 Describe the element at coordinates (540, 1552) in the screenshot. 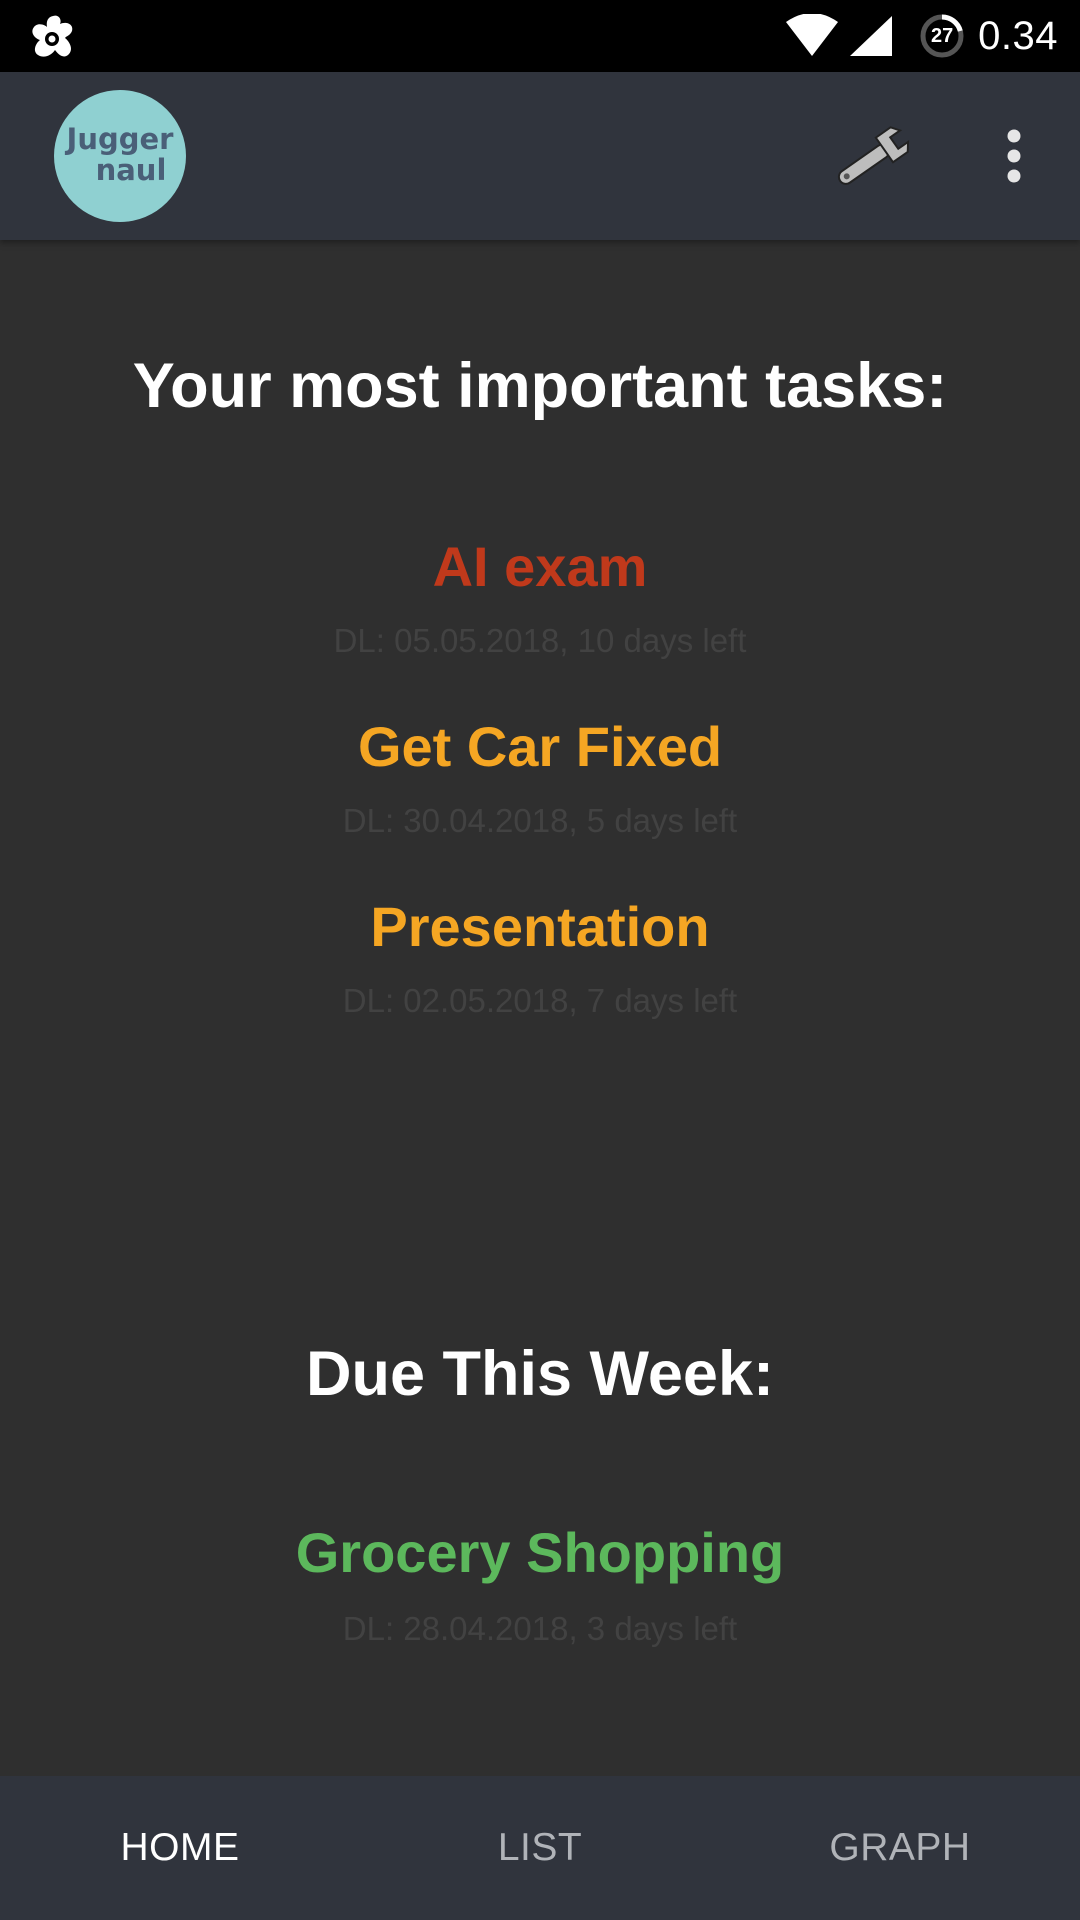

I see `task-title: Grocery Shopping` at that location.